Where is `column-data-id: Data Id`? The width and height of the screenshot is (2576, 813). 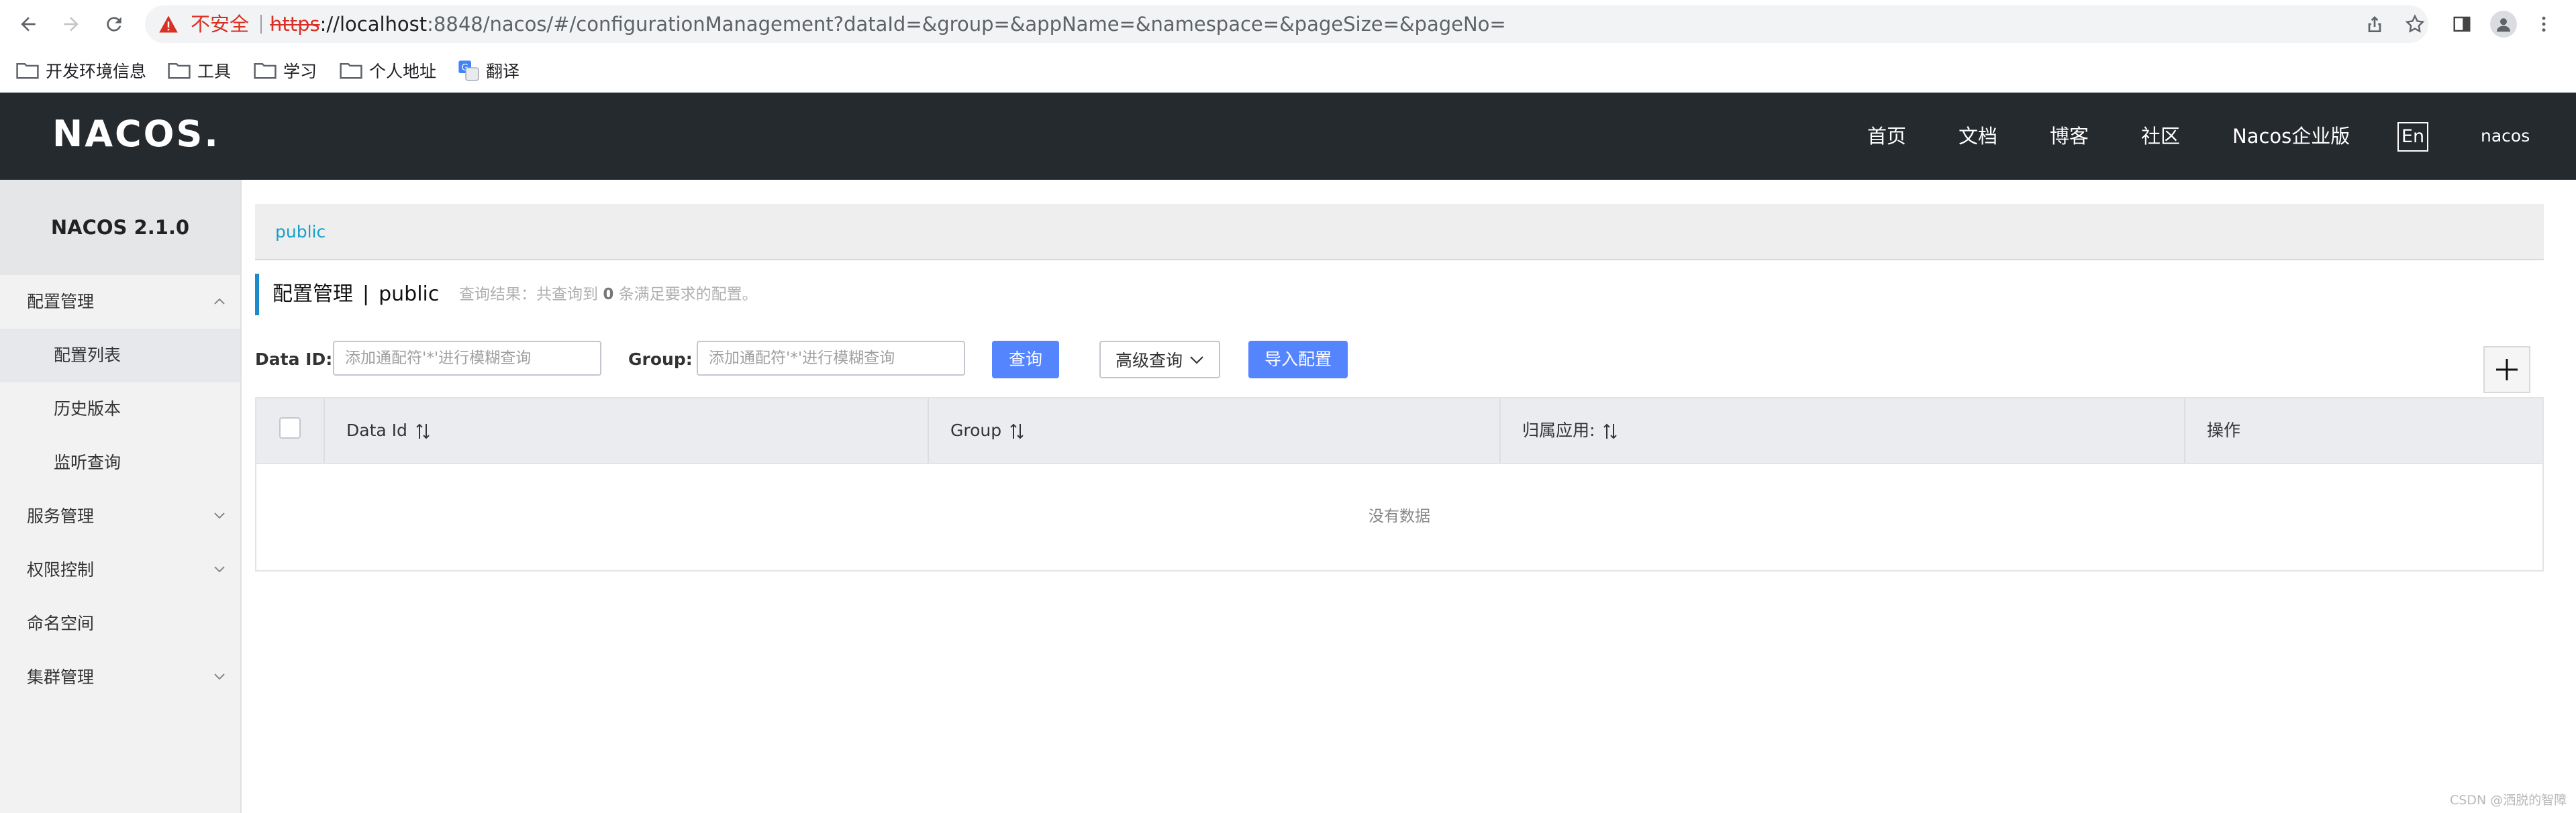
column-data-id: Data Id is located at coordinates (626, 431).